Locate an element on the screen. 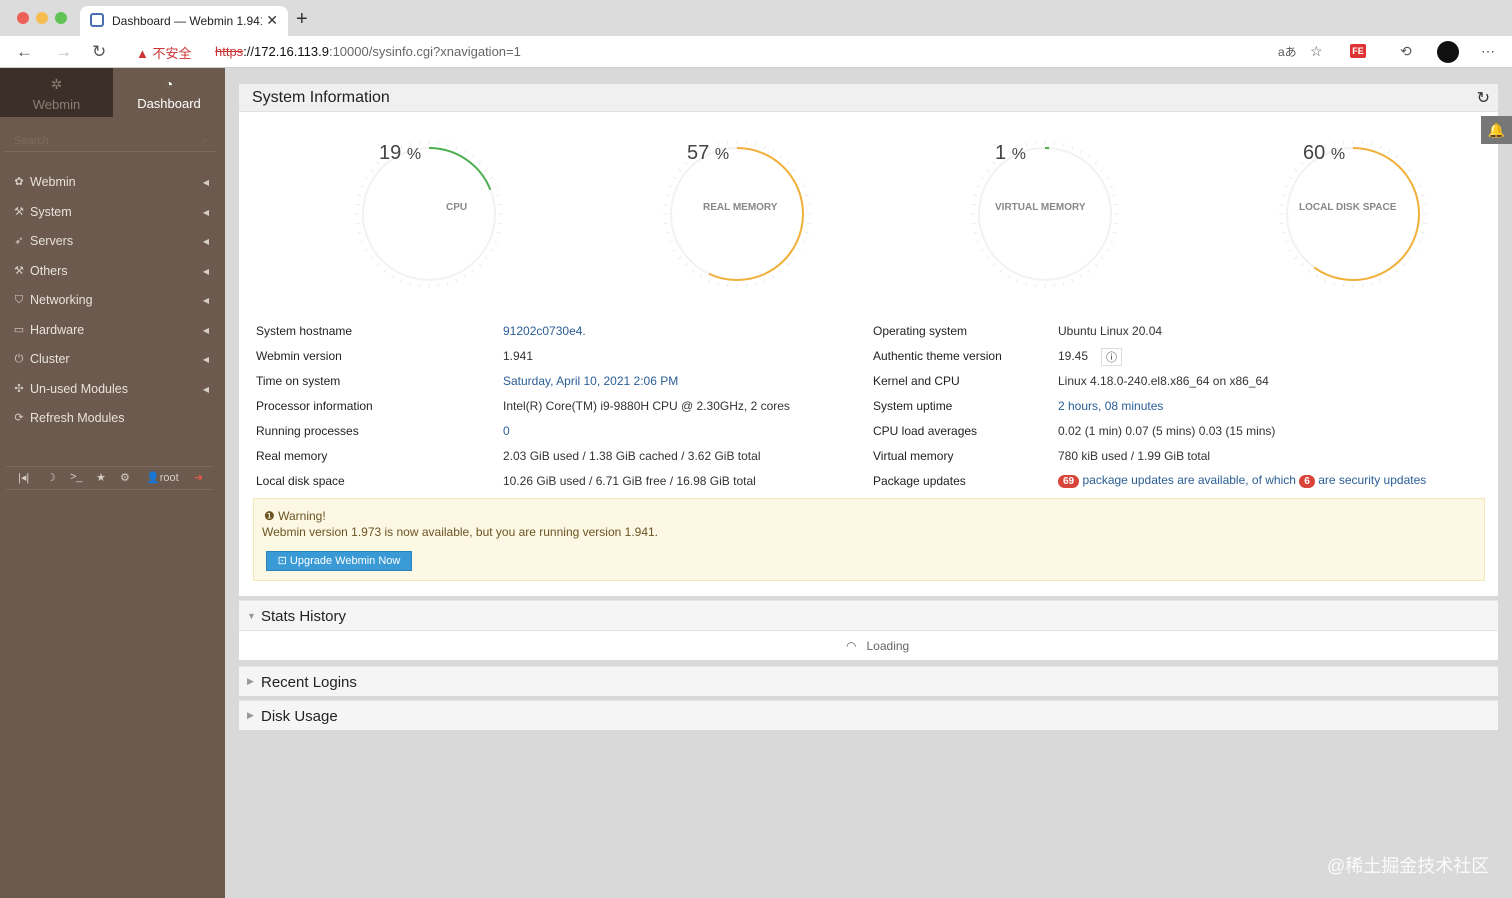 Image resolution: width=1512 pixels, height=898 pixels. logout-icon: ➜ is located at coordinates (198, 477).